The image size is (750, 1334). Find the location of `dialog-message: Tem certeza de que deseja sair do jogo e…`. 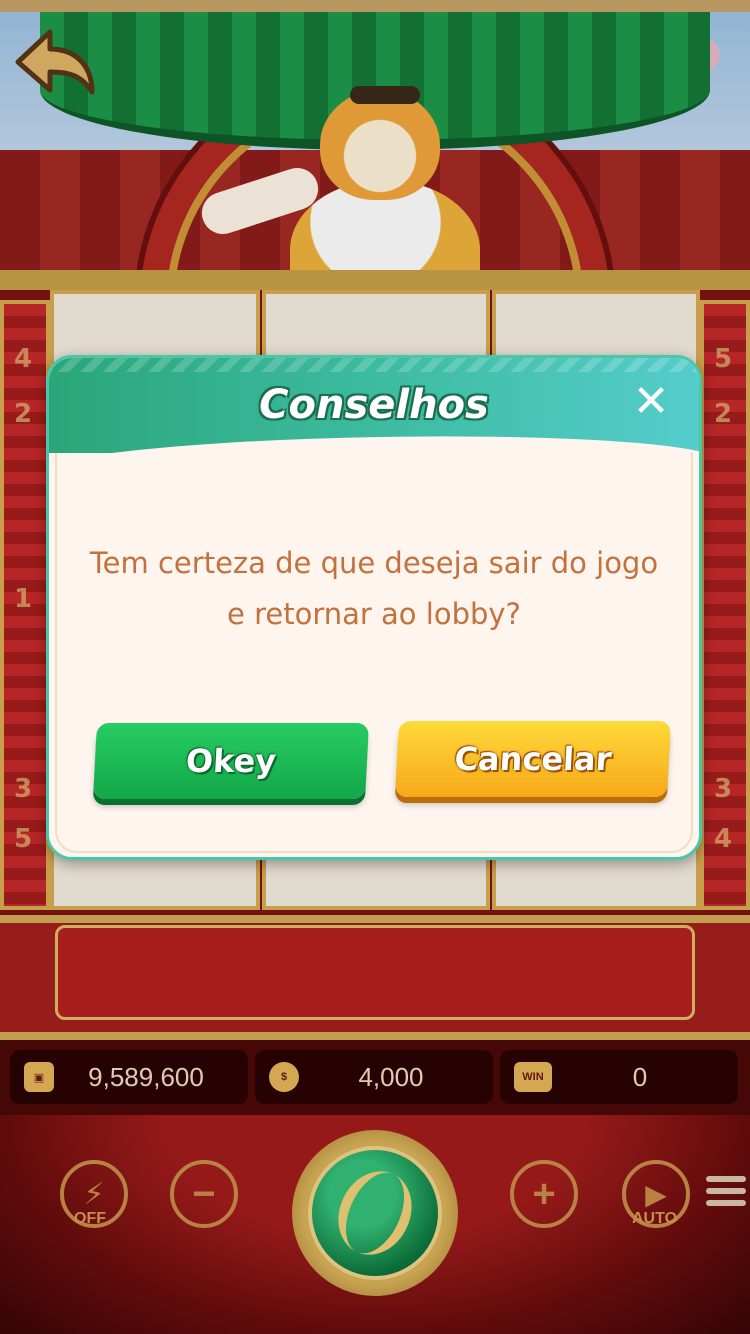

dialog-message: Tem certeza de que deseja sair do jogo e… is located at coordinates (374, 589).